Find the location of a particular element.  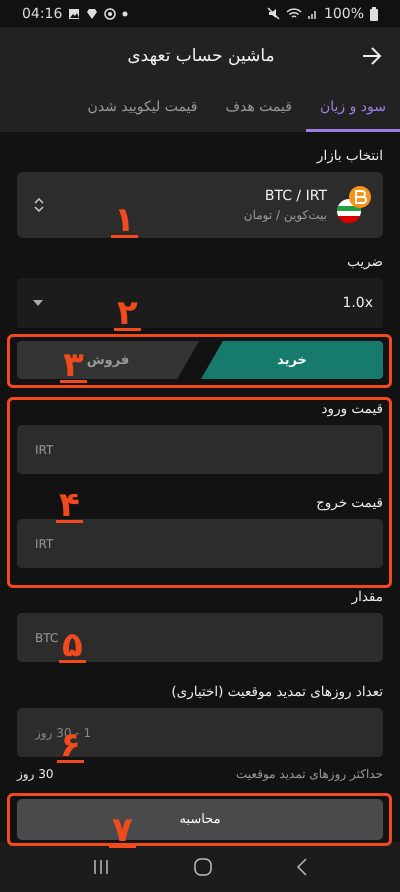

battery-percent: 100% is located at coordinates (344, 14).